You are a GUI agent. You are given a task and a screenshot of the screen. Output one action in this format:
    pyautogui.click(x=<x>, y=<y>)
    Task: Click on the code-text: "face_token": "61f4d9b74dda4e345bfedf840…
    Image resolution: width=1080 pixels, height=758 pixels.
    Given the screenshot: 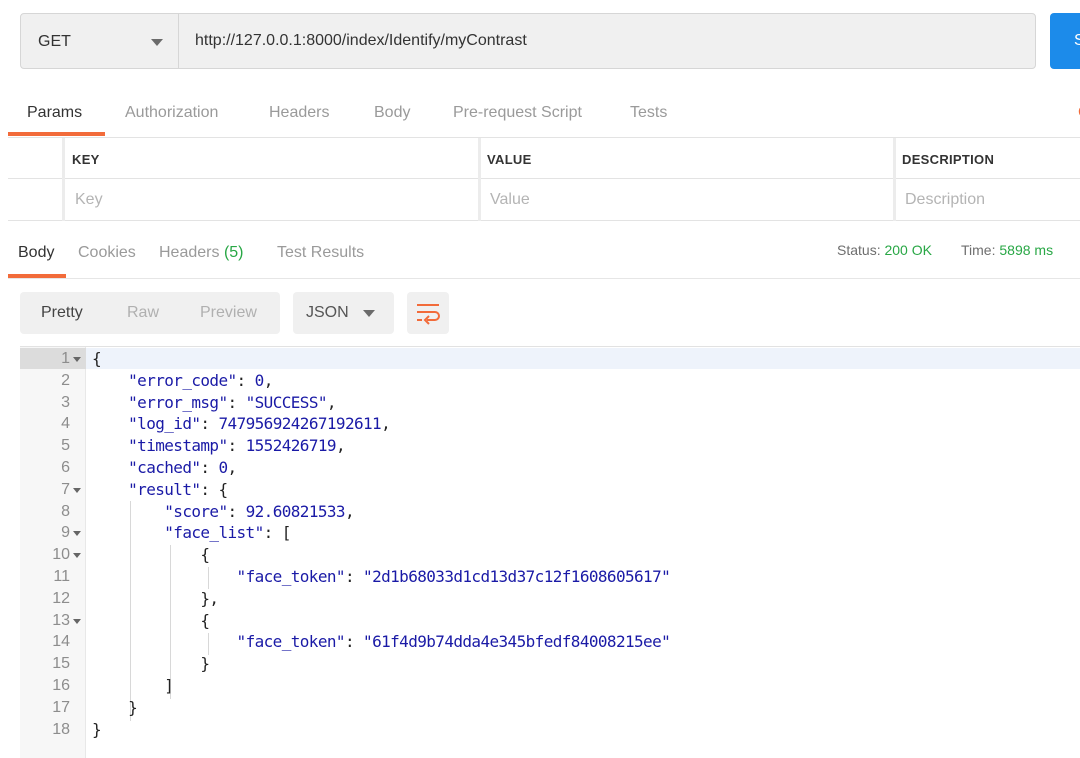 What is the action you would take?
    pyautogui.click(x=453, y=642)
    